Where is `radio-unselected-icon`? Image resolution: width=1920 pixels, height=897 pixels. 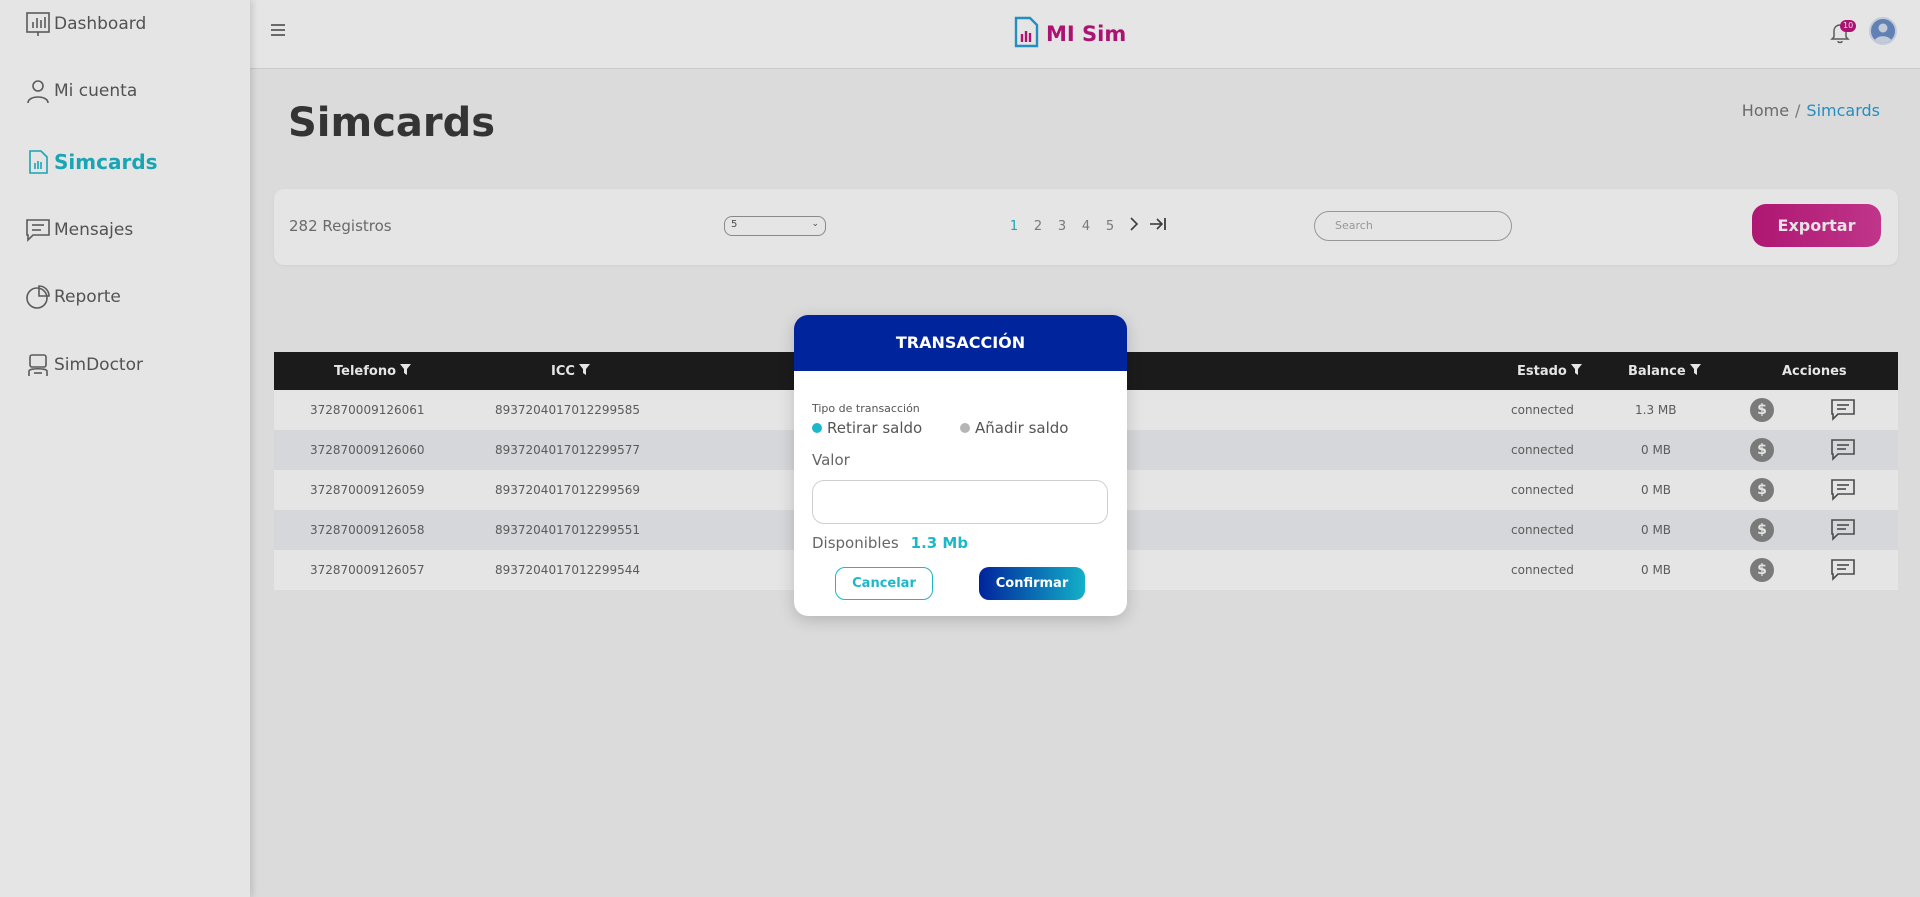 radio-unselected-icon is located at coordinates (965, 428).